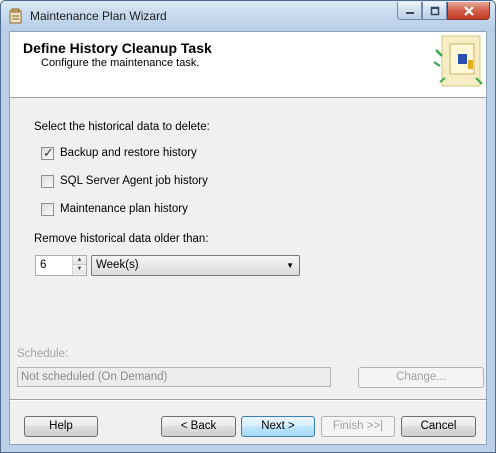 Image resolution: width=496 pixels, height=453 pixels. Describe the element at coordinates (121, 239) in the screenshot. I see `older-than-label: Remove historical data older than:` at that location.